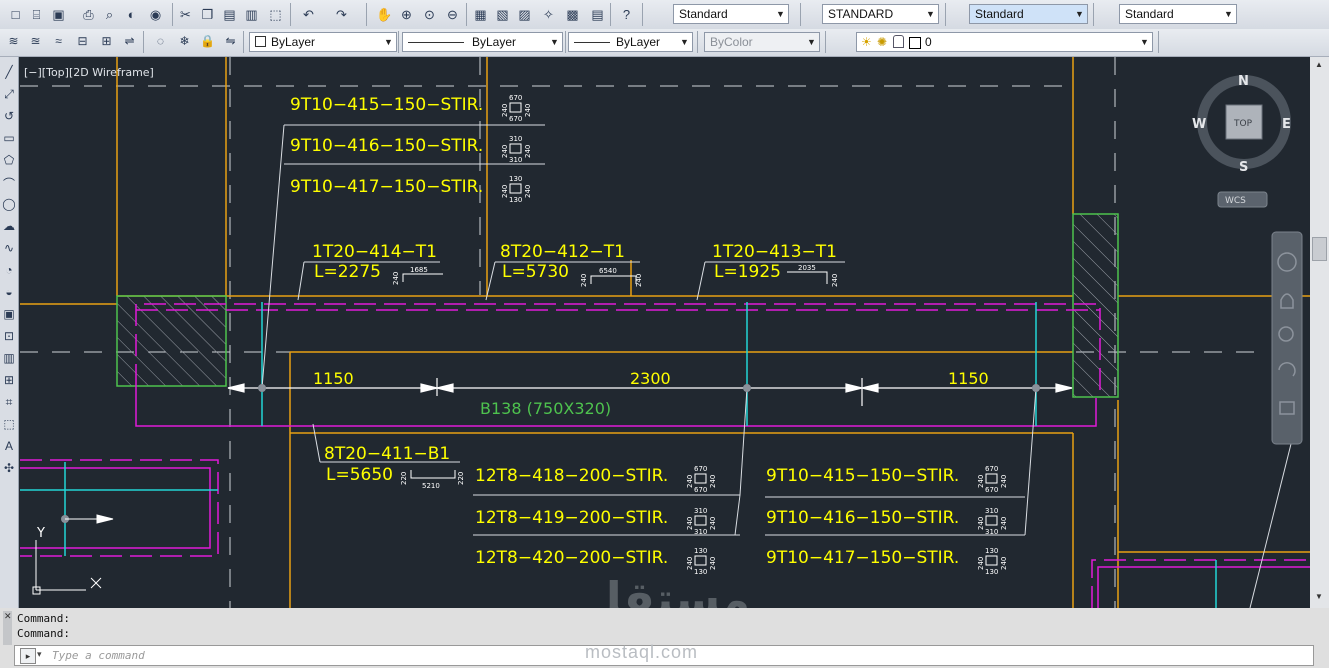  Describe the element at coordinates (524, 14) in the screenshot. I see `tool-palettes-icon: ▨` at that location.